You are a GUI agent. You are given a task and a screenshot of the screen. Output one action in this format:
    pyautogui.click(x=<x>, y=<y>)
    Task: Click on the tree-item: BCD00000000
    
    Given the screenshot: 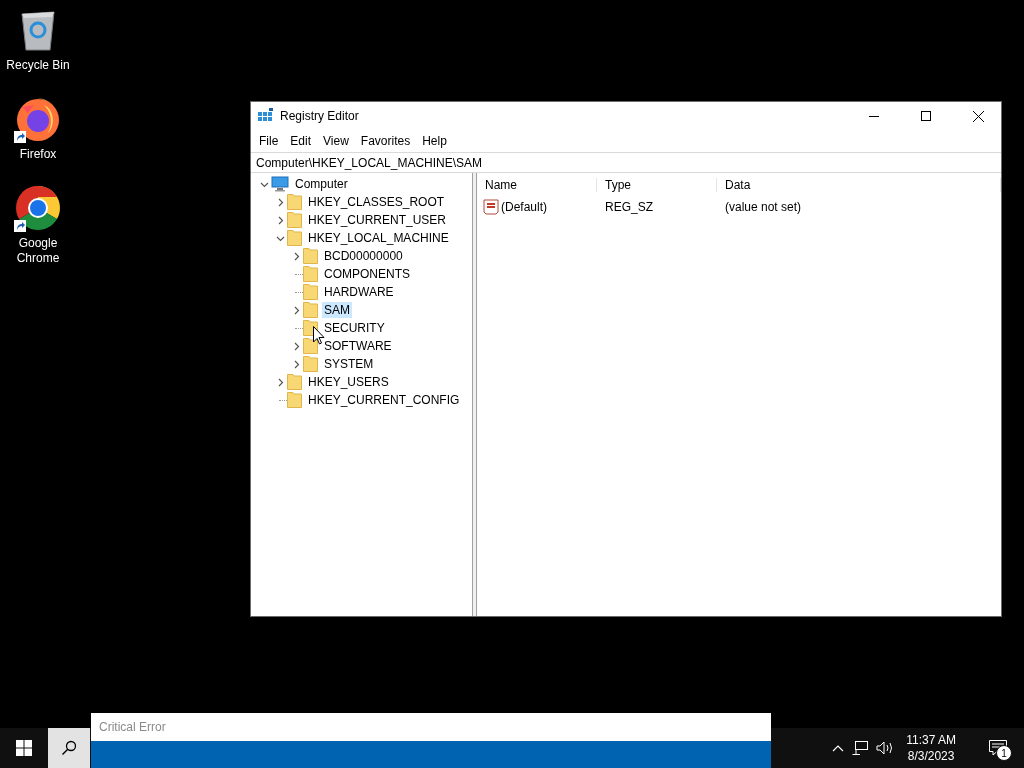 What is the action you would take?
    pyautogui.click(x=363, y=256)
    